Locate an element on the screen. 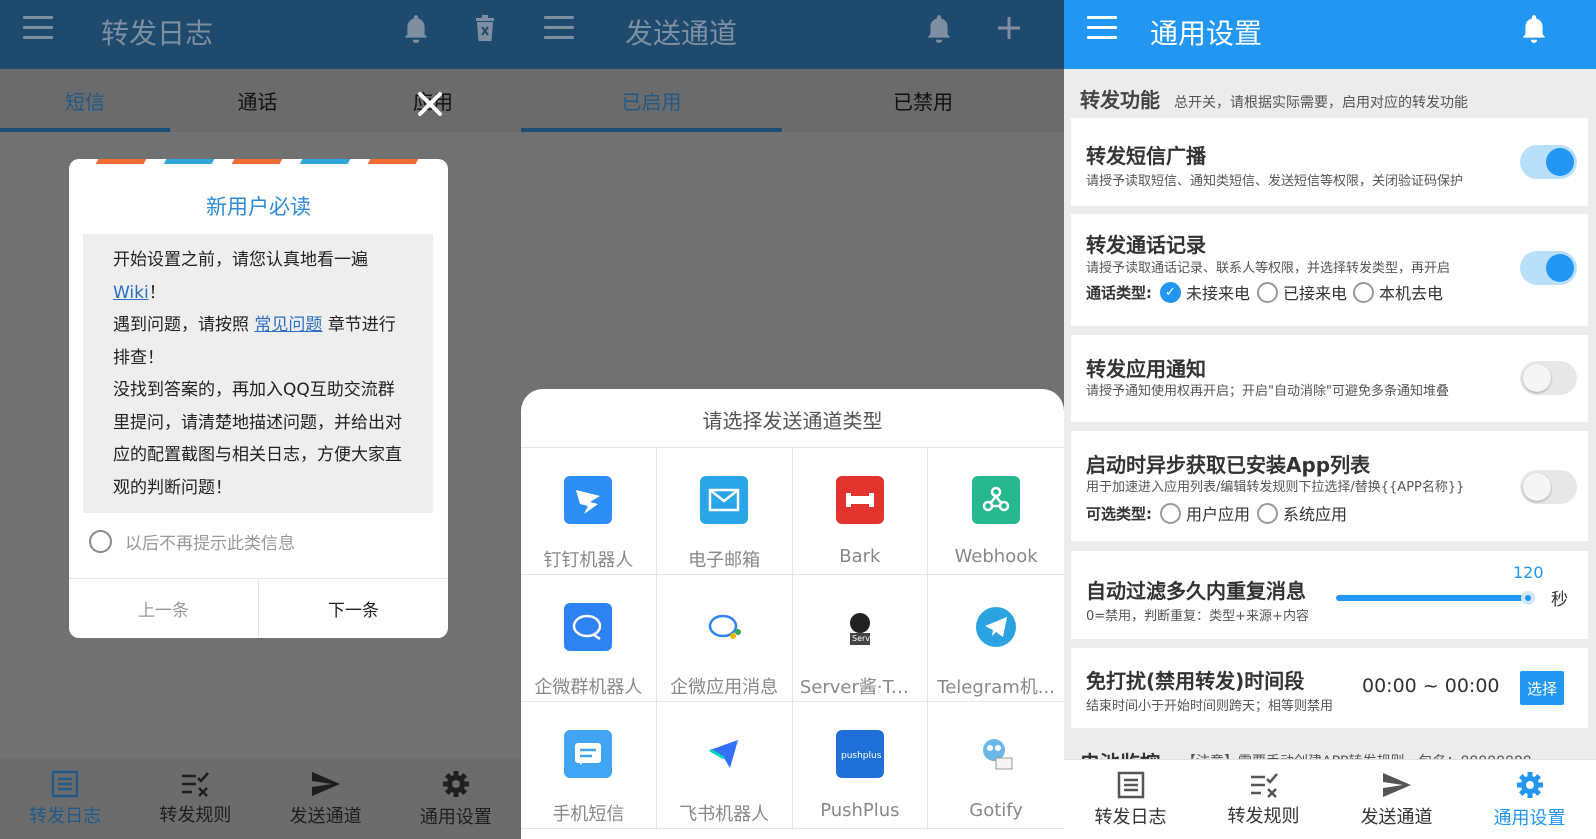 Image resolution: width=1596 pixels, height=839 pixels. sms-forward-card: 转发短信广播 请授予读取短信、通知类短信、发送短信等权限，关闭验证码保护 is located at coordinates (1329, 162).